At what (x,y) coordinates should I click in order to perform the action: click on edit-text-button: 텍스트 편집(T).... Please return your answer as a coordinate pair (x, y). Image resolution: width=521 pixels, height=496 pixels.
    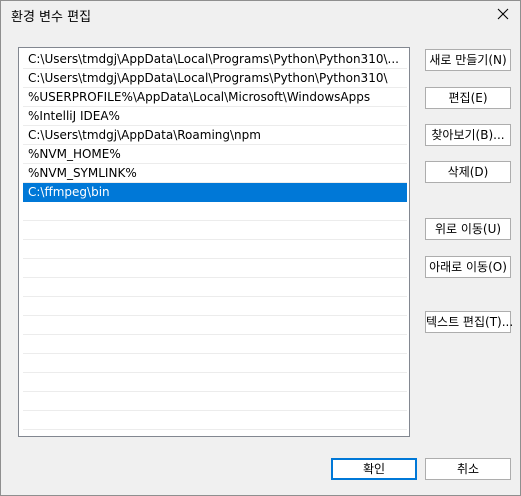
    Looking at the image, I should click on (469, 322).